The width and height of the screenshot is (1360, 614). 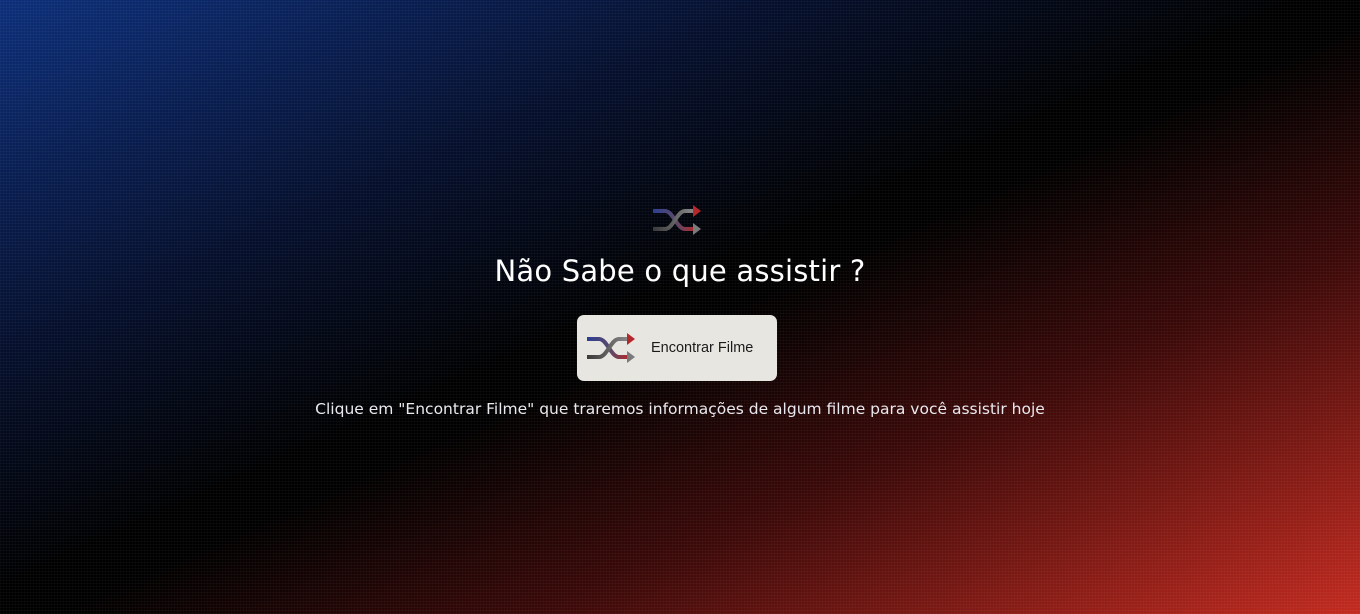 I want to click on find-movie-button-label: Encontrar Filme, so click(x=702, y=348).